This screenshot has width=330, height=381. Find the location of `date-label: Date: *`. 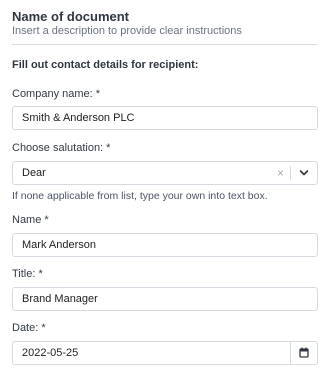

date-label: Date: * is located at coordinates (29, 328).